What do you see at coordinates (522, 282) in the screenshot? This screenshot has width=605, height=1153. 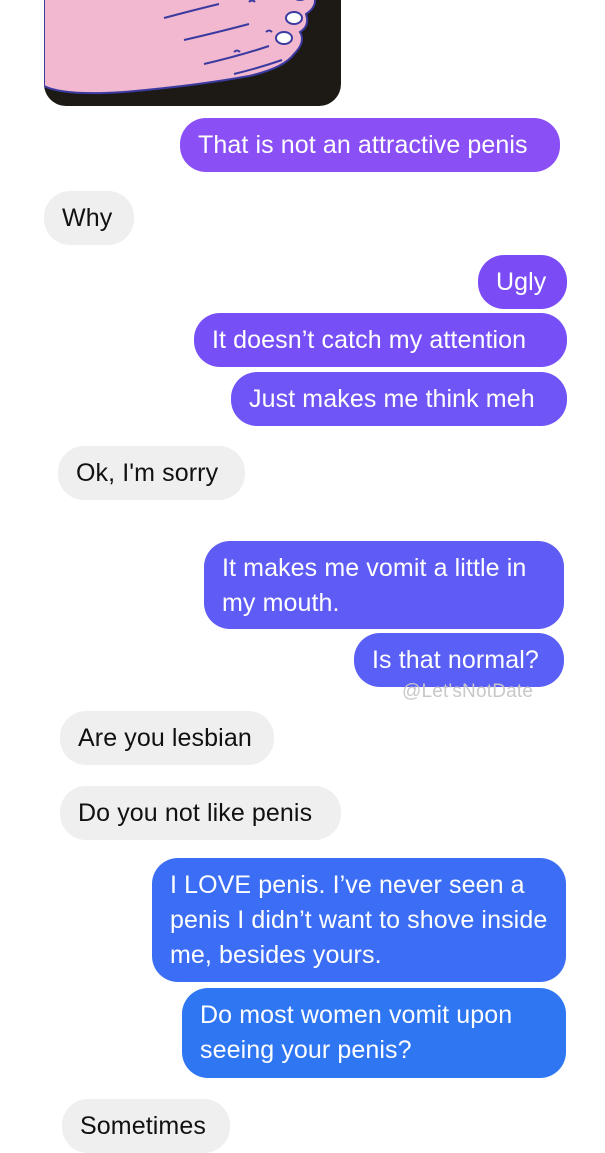 I see `message-sent: Ugly` at bounding box center [522, 282].